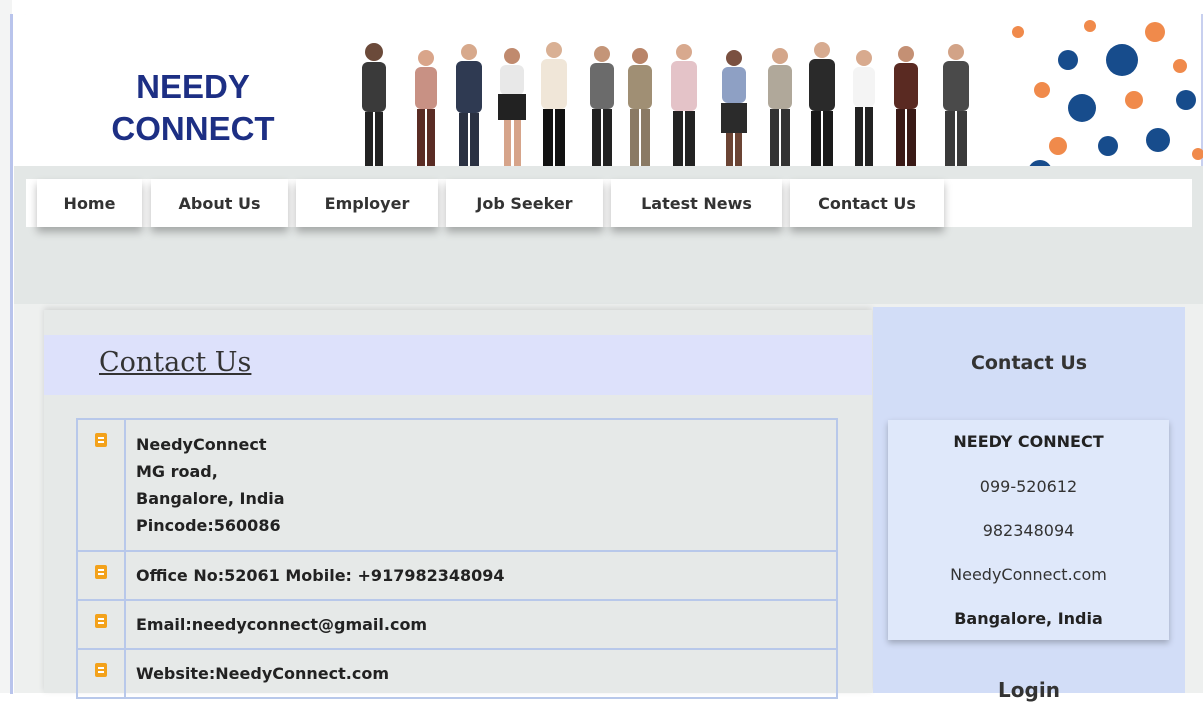 The width and height of the screenshot is (1203, 702). I want to click on nav-about-us: About Us, so click(219, 203).